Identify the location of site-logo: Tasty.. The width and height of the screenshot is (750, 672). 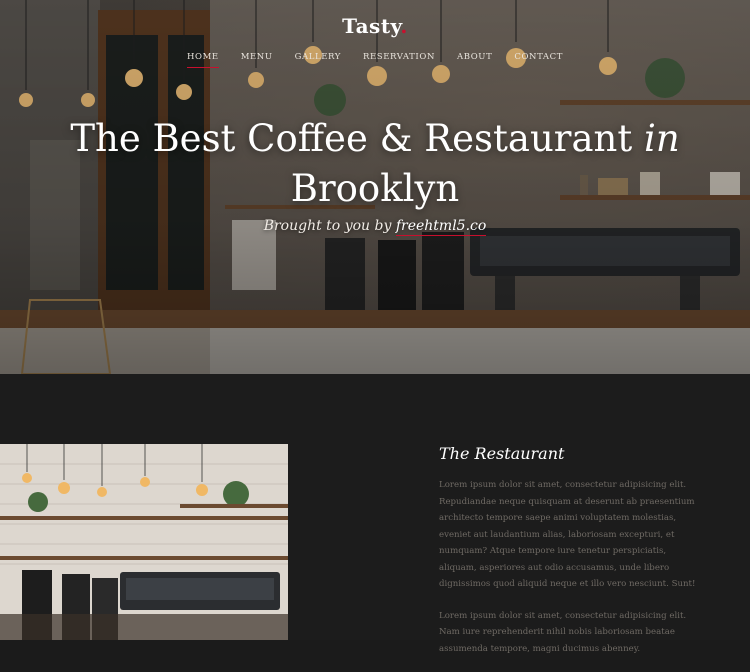
(375, 26).